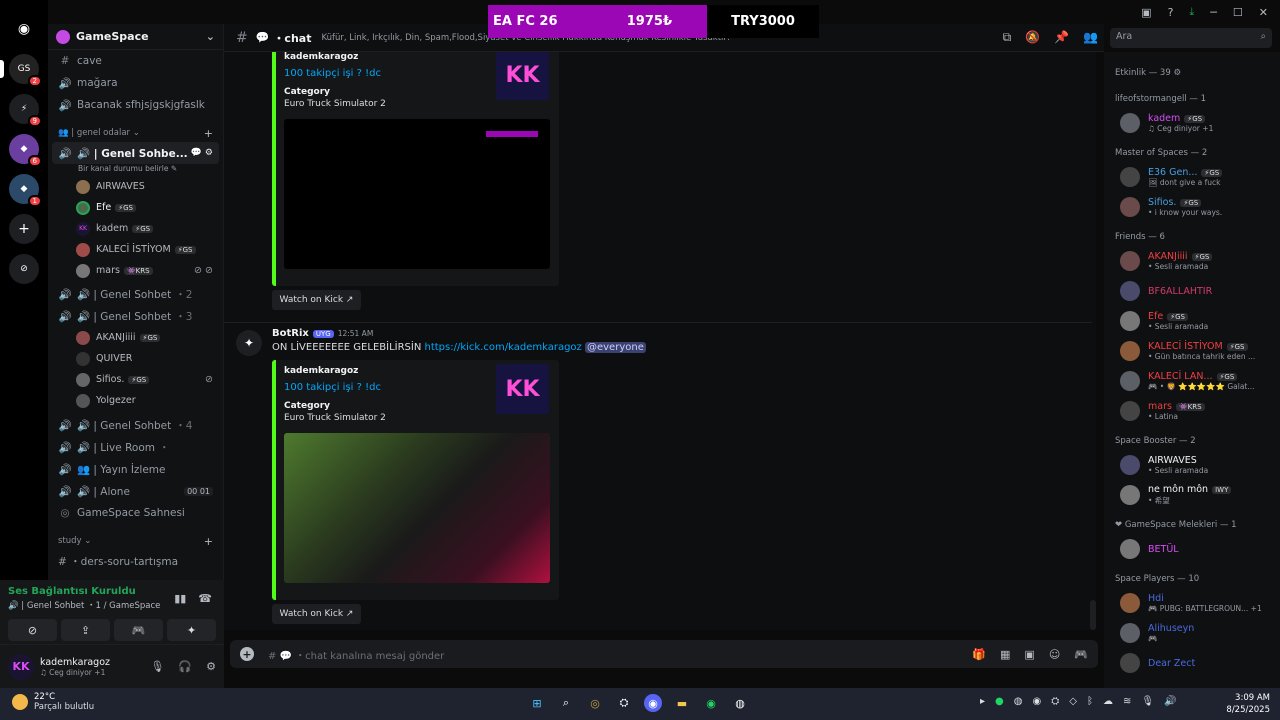  I want to click on start-icon: ⊞, so click(537, 703).